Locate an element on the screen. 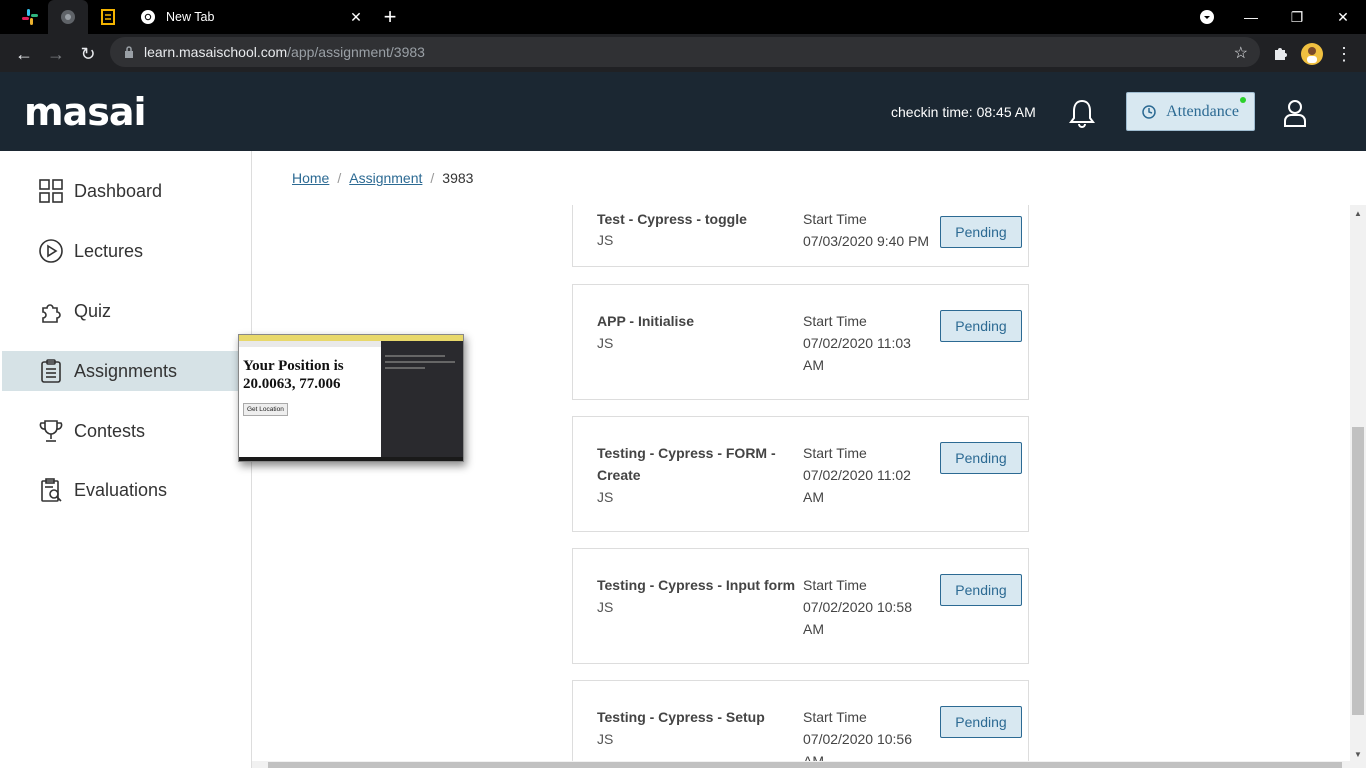  assignment-title: Test - Cypress - toggle is located at coordinates (672, 219).